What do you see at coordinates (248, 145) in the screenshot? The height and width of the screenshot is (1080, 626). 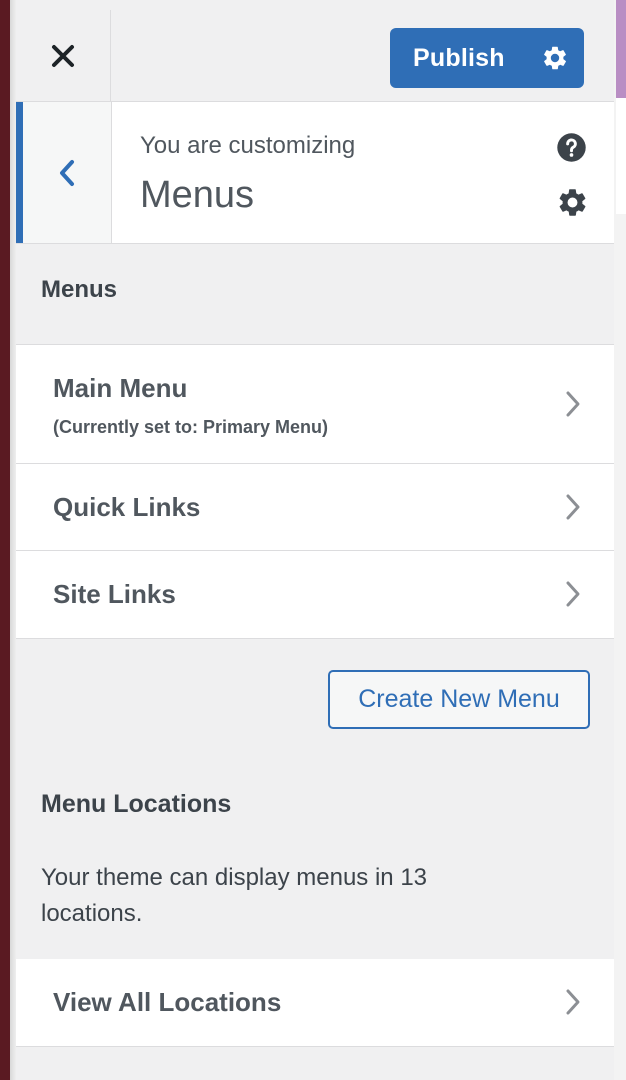 I see `customizing-label: You are customizing` at bounding box center [248, 145].